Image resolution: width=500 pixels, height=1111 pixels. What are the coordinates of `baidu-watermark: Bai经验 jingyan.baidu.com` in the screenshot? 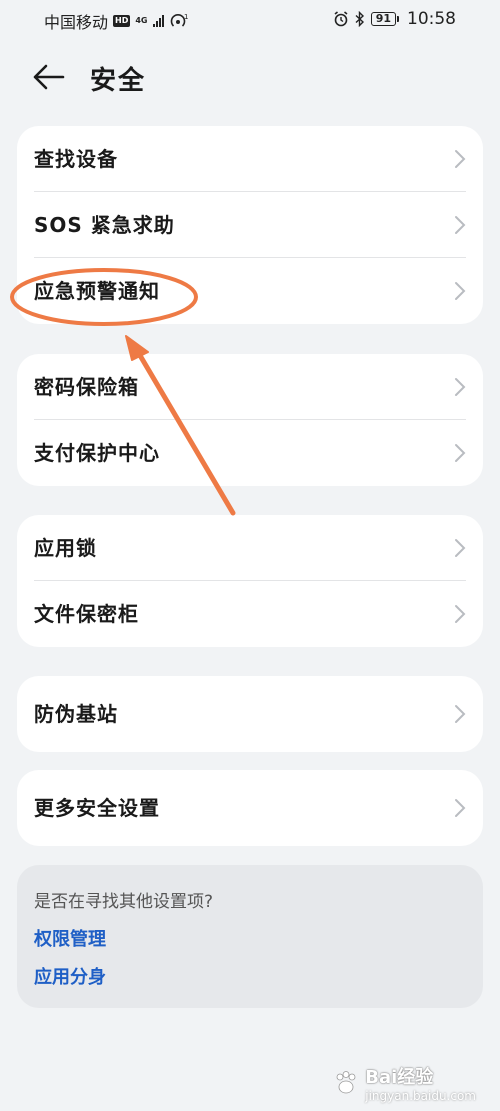 It's located at (404, 1083).